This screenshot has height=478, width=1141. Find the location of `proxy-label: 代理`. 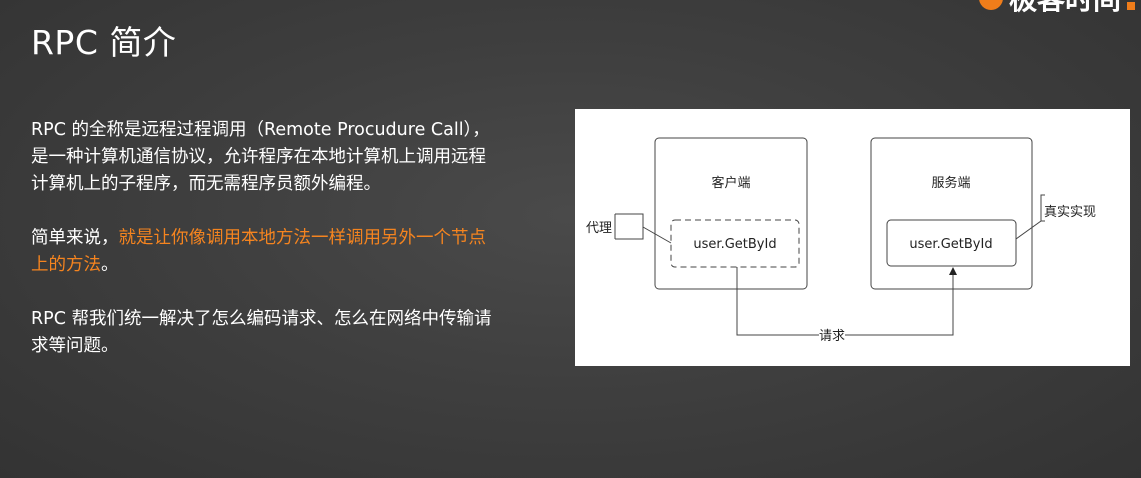

proxy-label: 代理 is located at coordinates (599, 228).